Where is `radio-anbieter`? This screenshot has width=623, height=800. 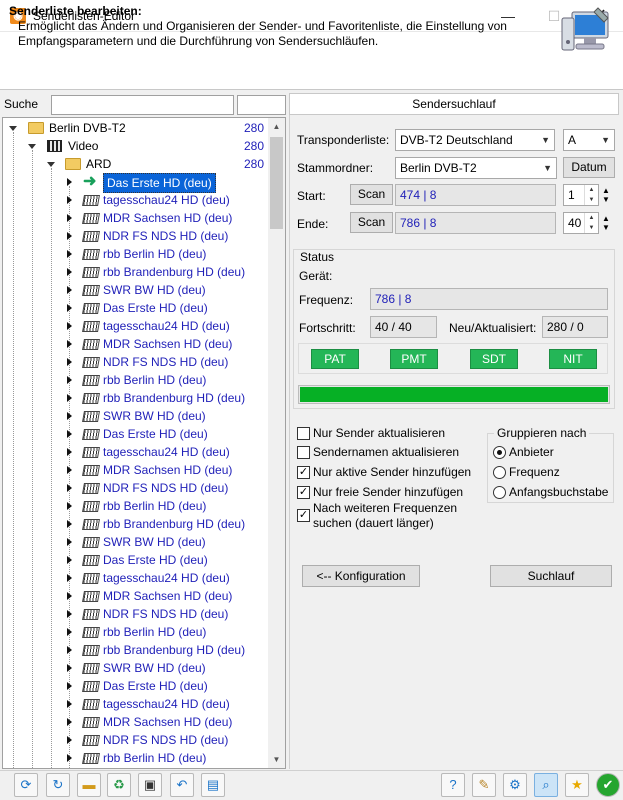
radio-anbieter is located at coordinates (499, 452).